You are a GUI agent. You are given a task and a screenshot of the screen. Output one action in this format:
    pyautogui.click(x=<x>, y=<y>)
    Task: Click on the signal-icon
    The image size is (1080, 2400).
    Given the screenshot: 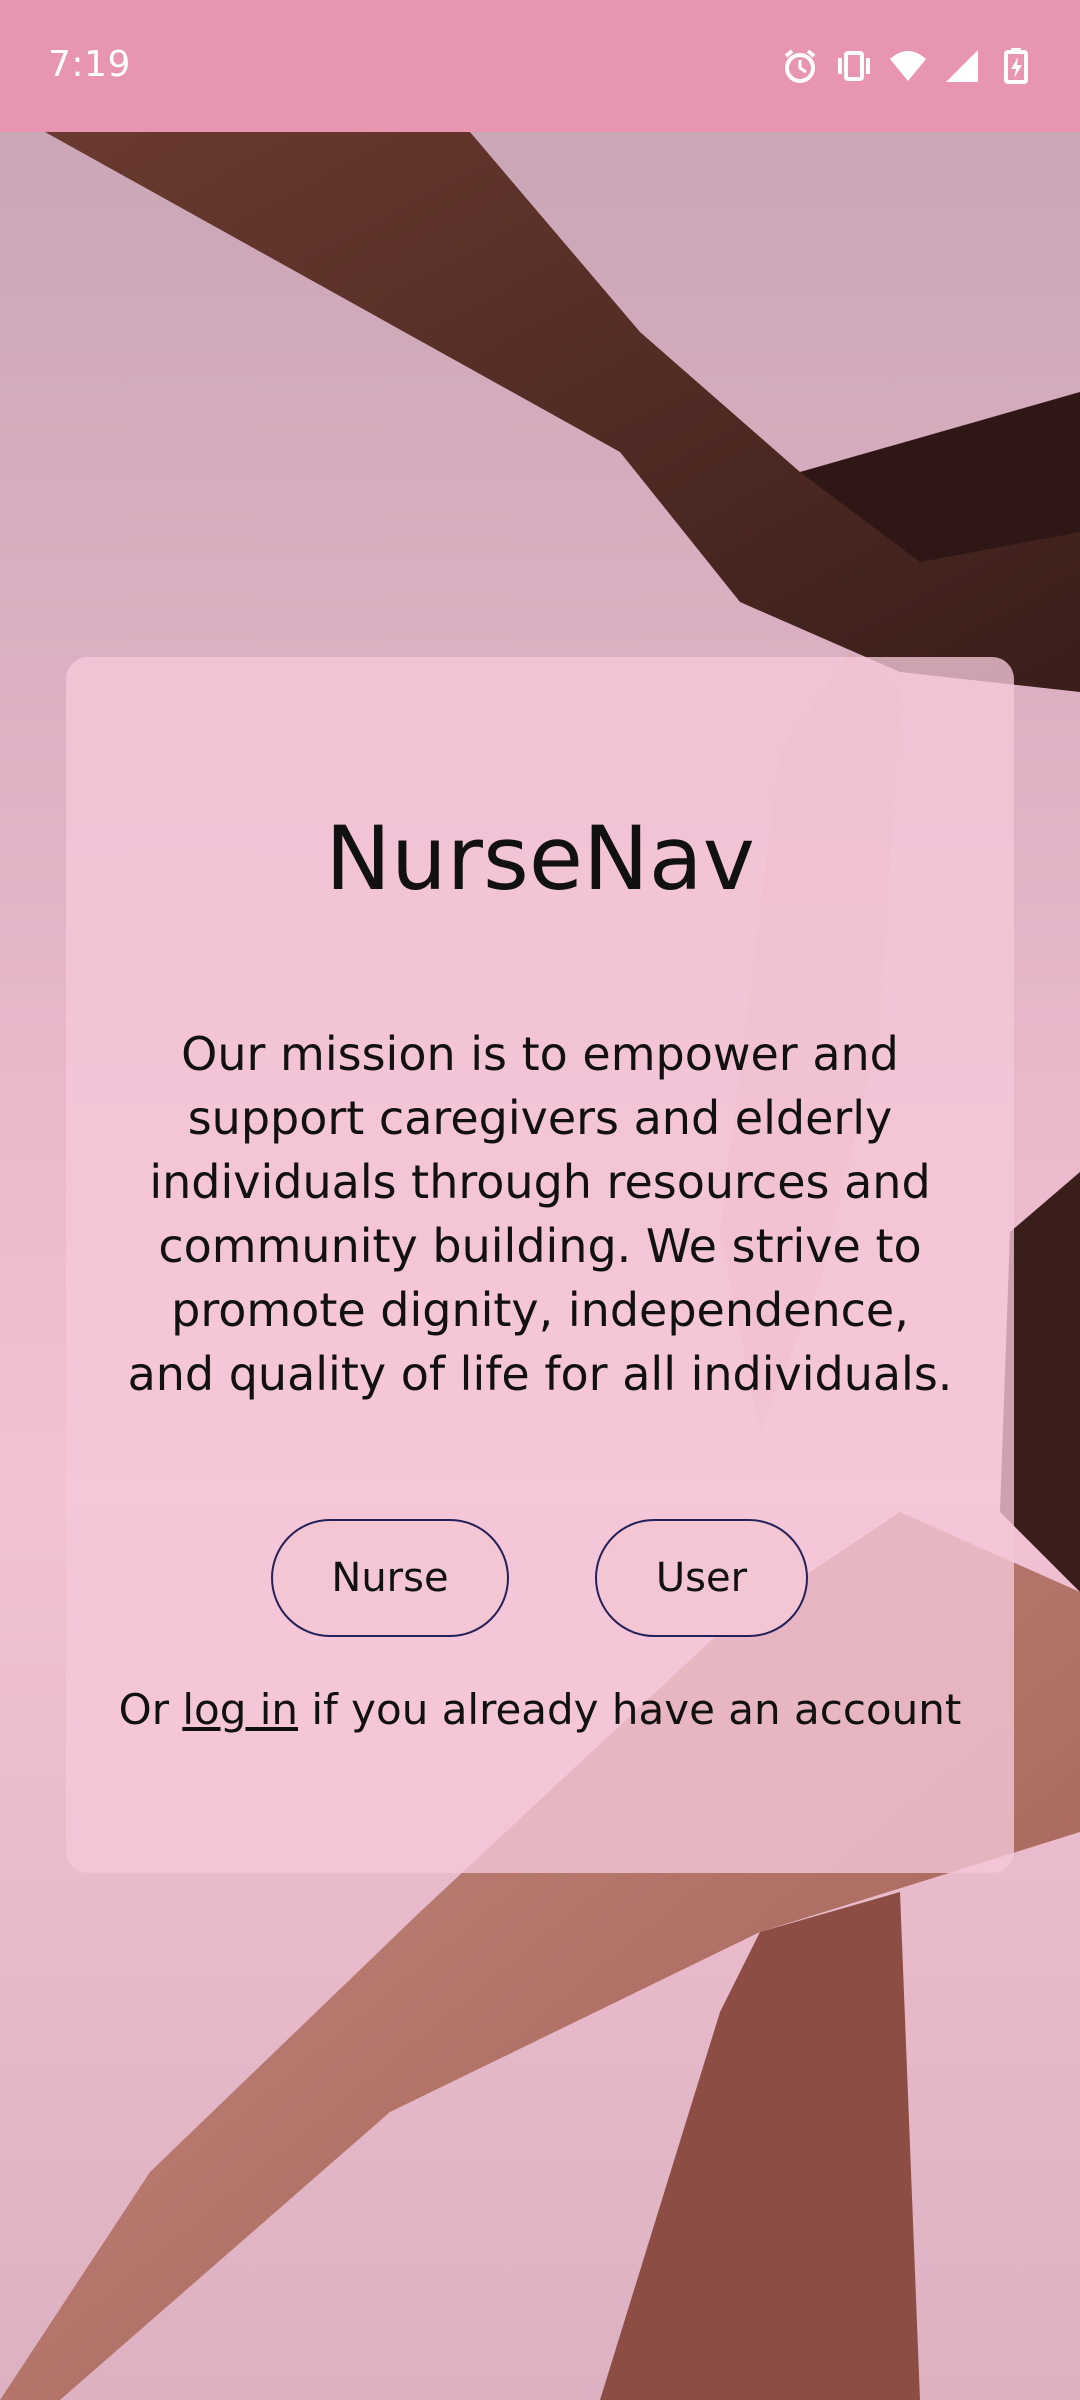 What is the action you would take?
    pyautogui.click(x=962, y=66)
    